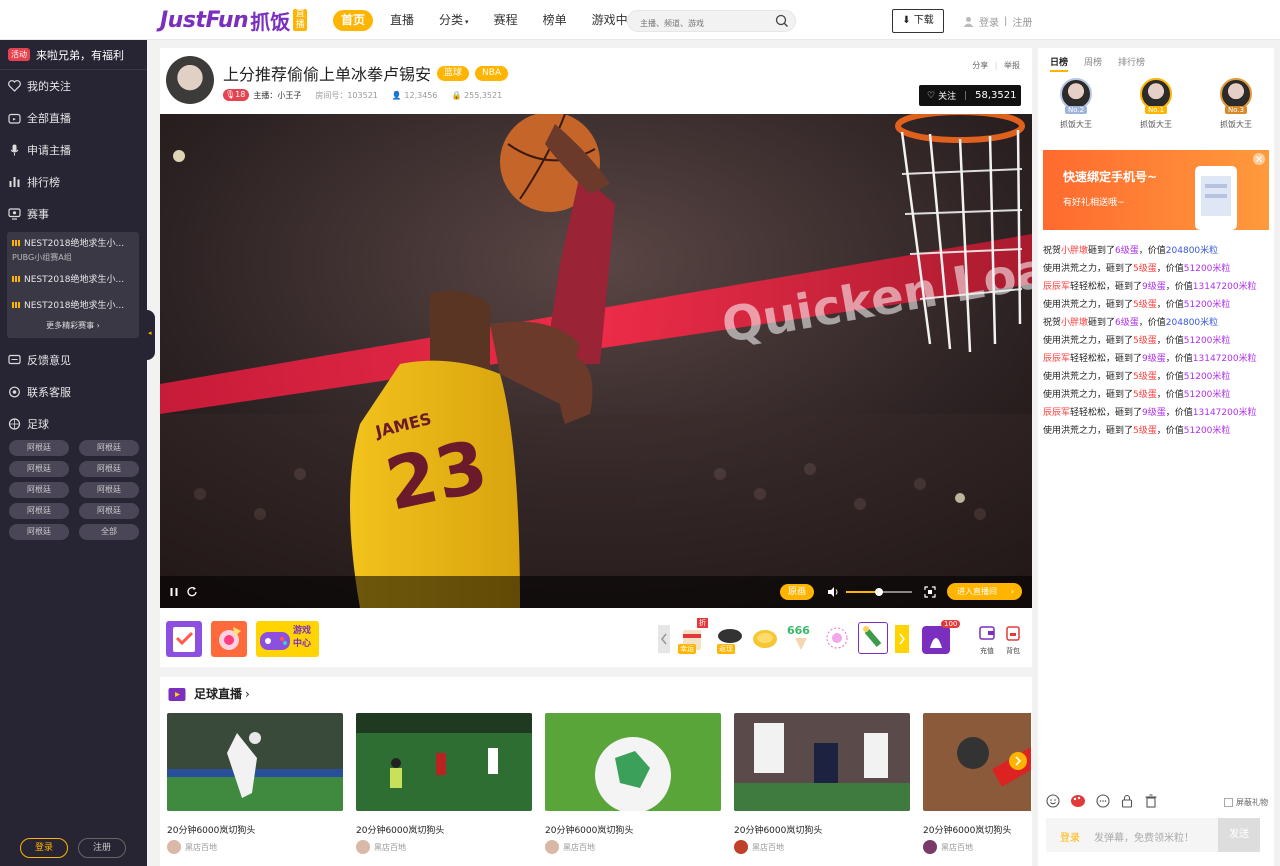  I want to click on sidebar-item-ranking: 排行榜, so click(73, 182).